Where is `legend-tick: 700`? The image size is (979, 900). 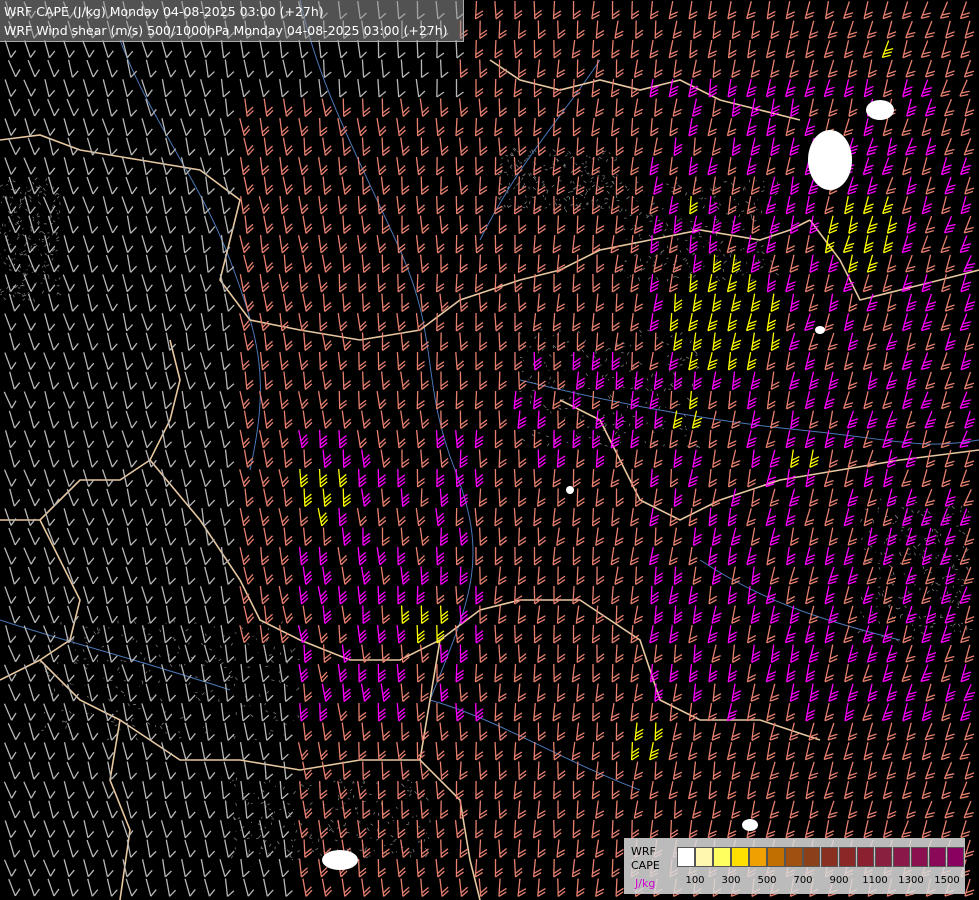 legend-tick: 700 is located at coordinates (803, 880).